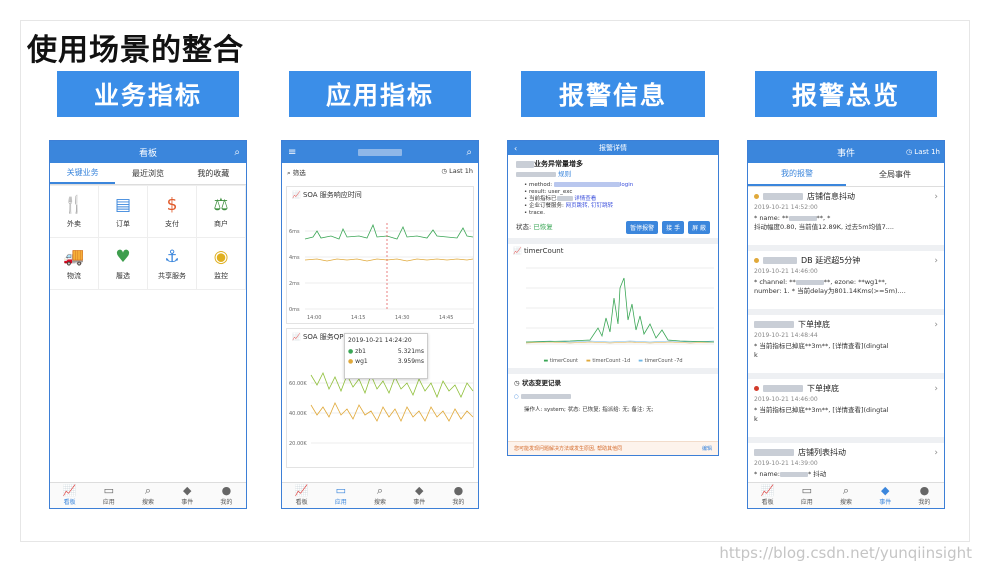 This screenshot has height=572, width=990. I want to click on grid-item: ▤ 订单, so click(123, 212).